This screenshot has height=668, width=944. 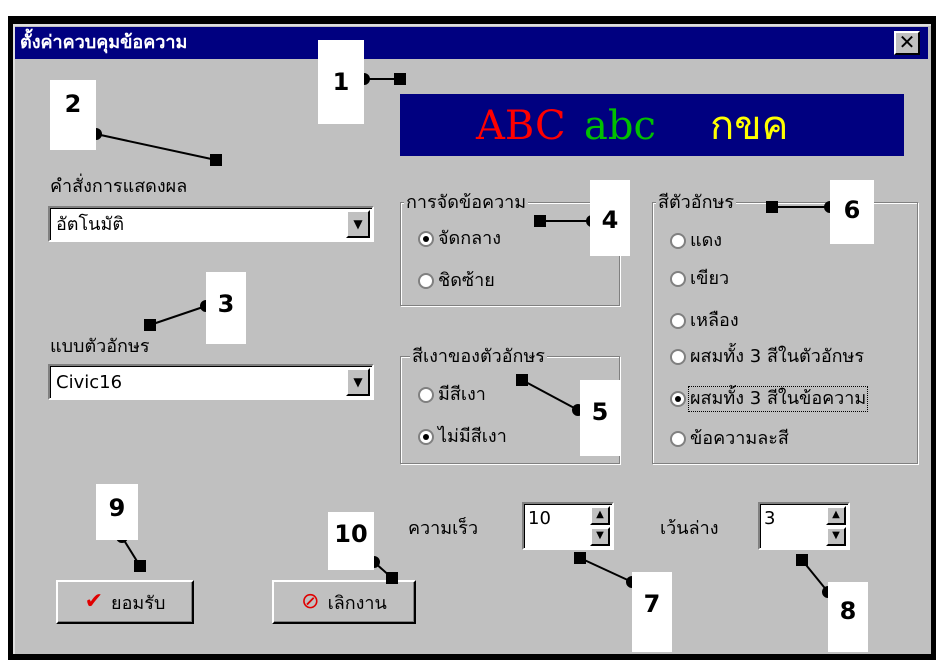 What do you see at coordinates (610, 218) in the screenshot?
I see `callout-4: 4` at bounding box center [610, 218].